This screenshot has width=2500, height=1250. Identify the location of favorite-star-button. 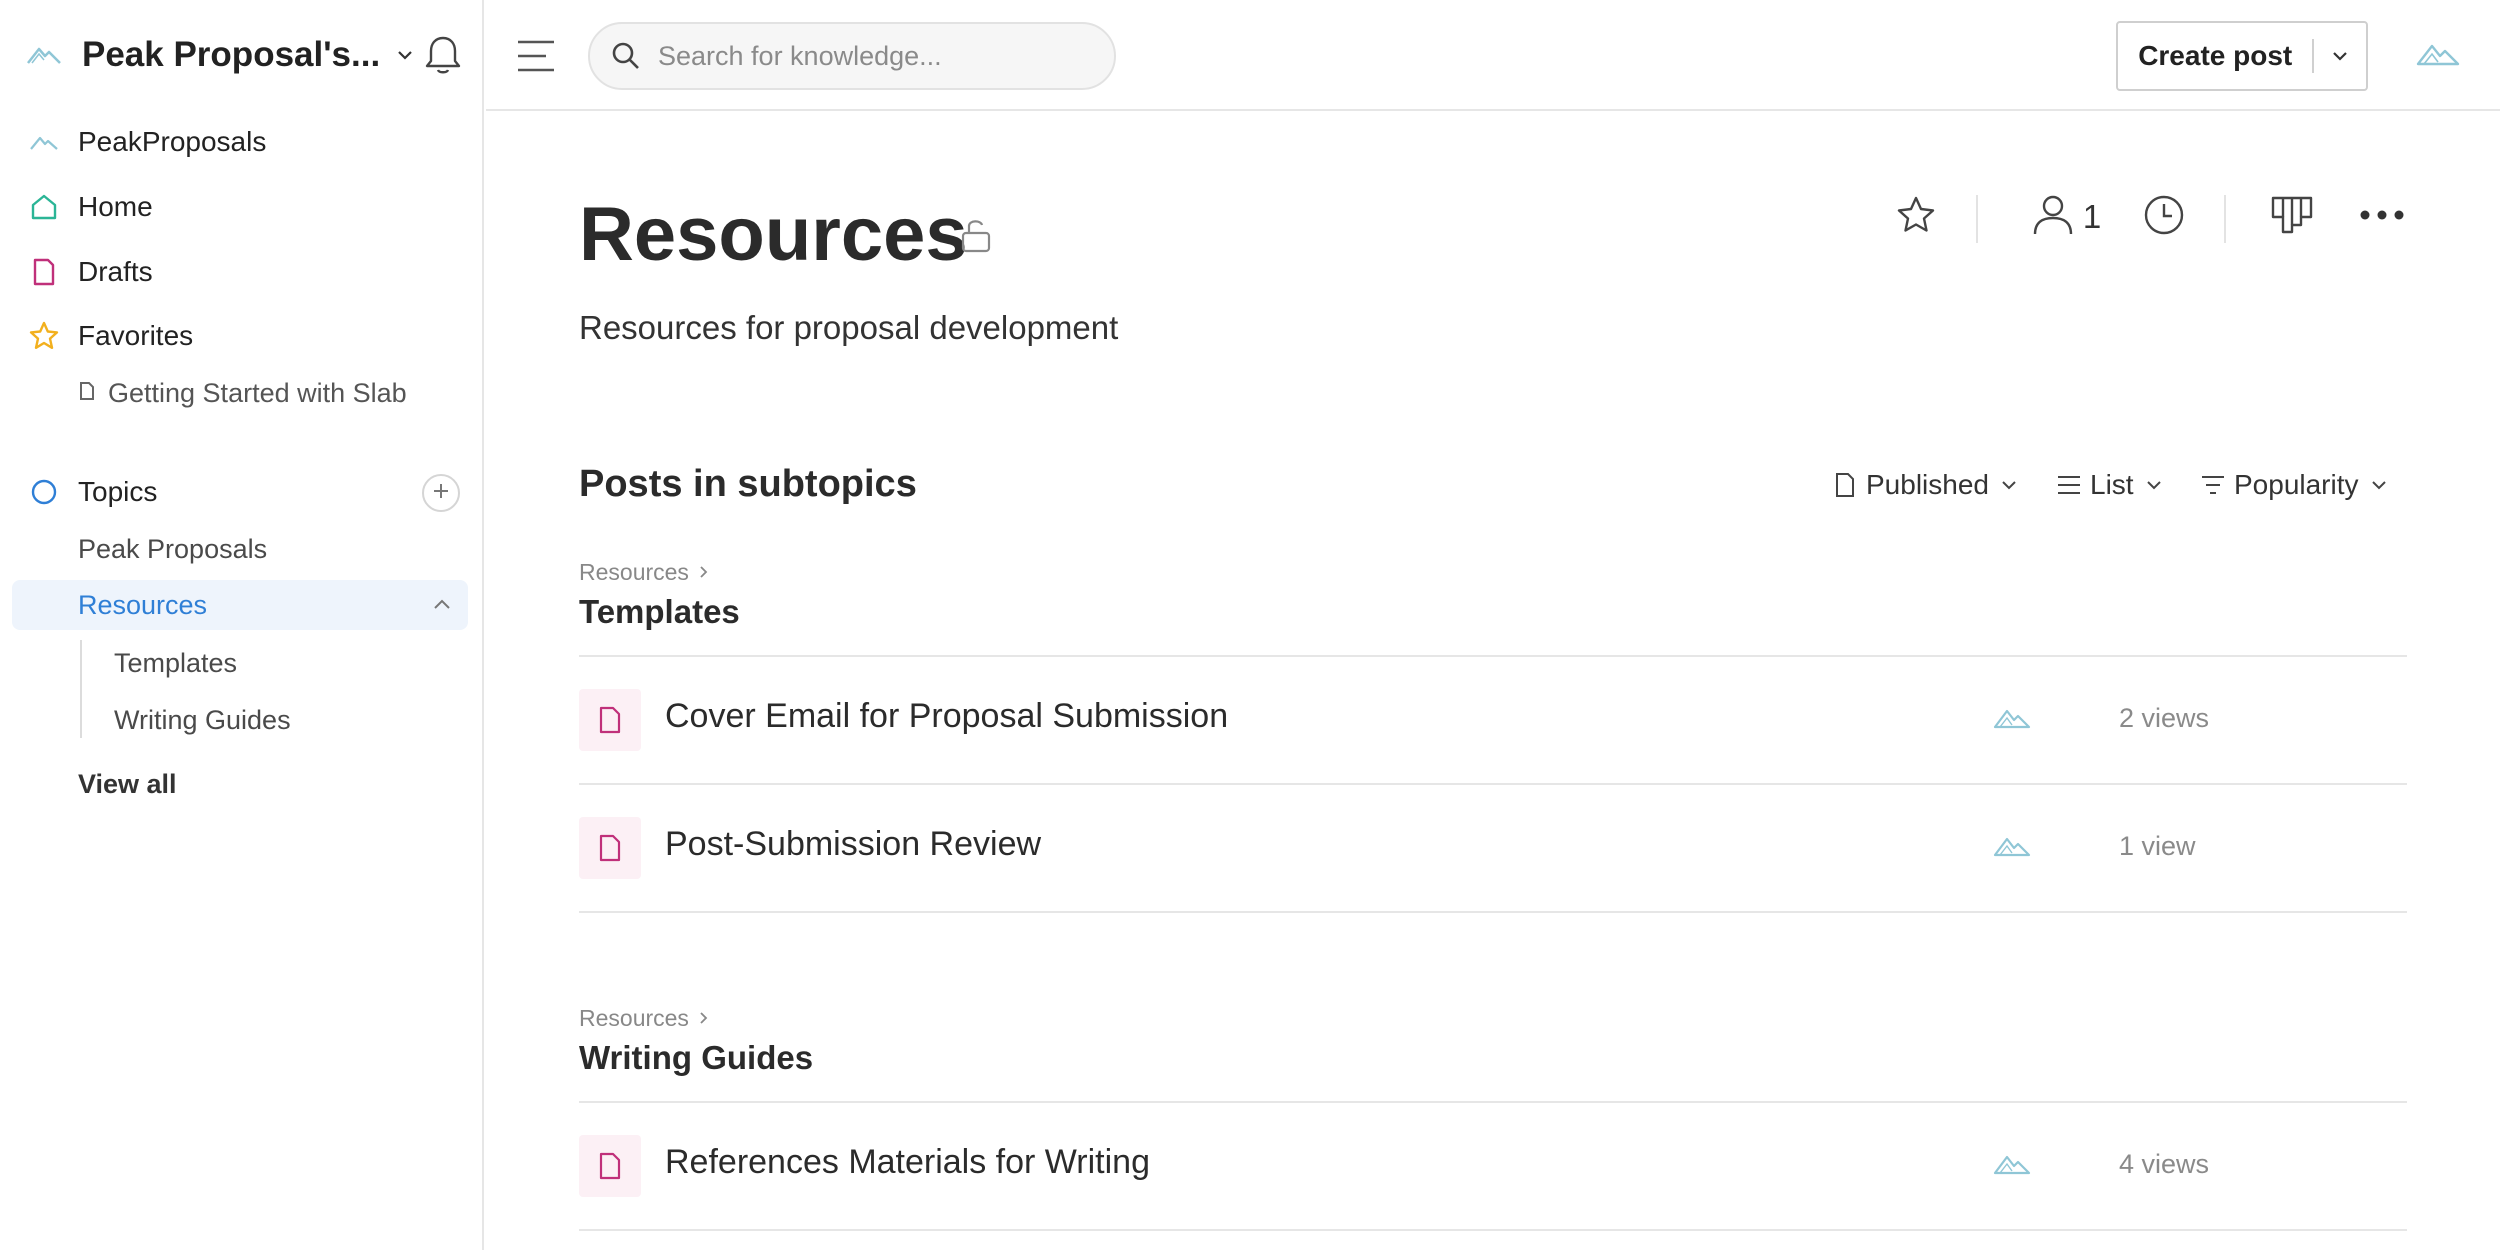
(1916, 217).